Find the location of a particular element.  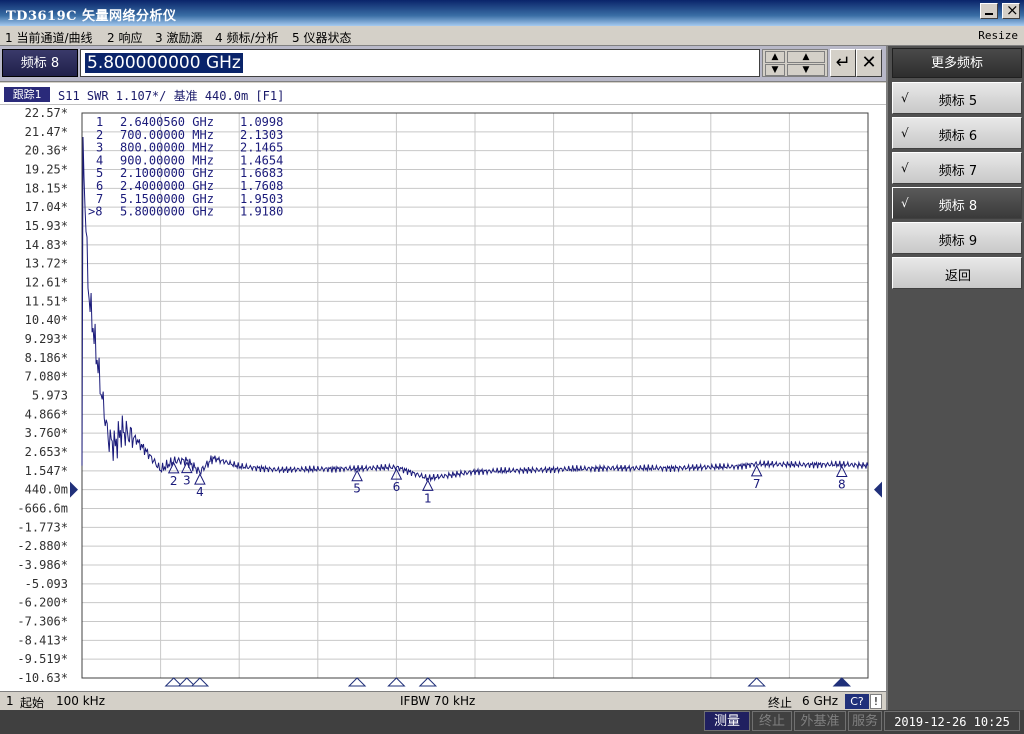

marker-label: 4 is located at coordinates (200, 492).